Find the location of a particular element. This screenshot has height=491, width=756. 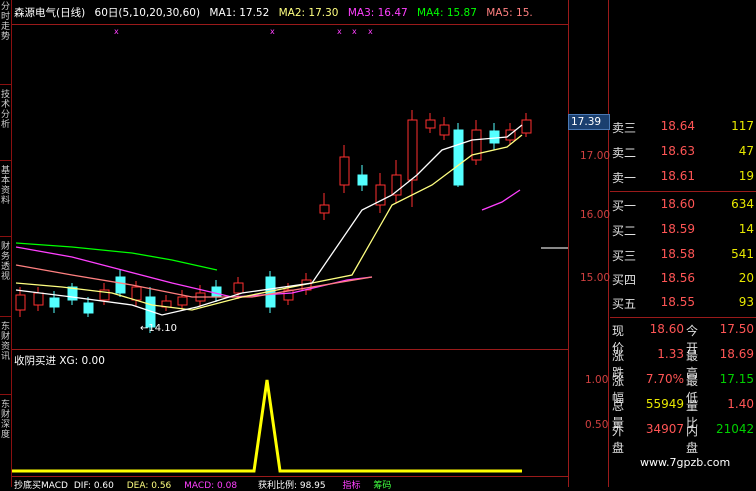

bid-volume: 14 is located at coordinates (746, 229).